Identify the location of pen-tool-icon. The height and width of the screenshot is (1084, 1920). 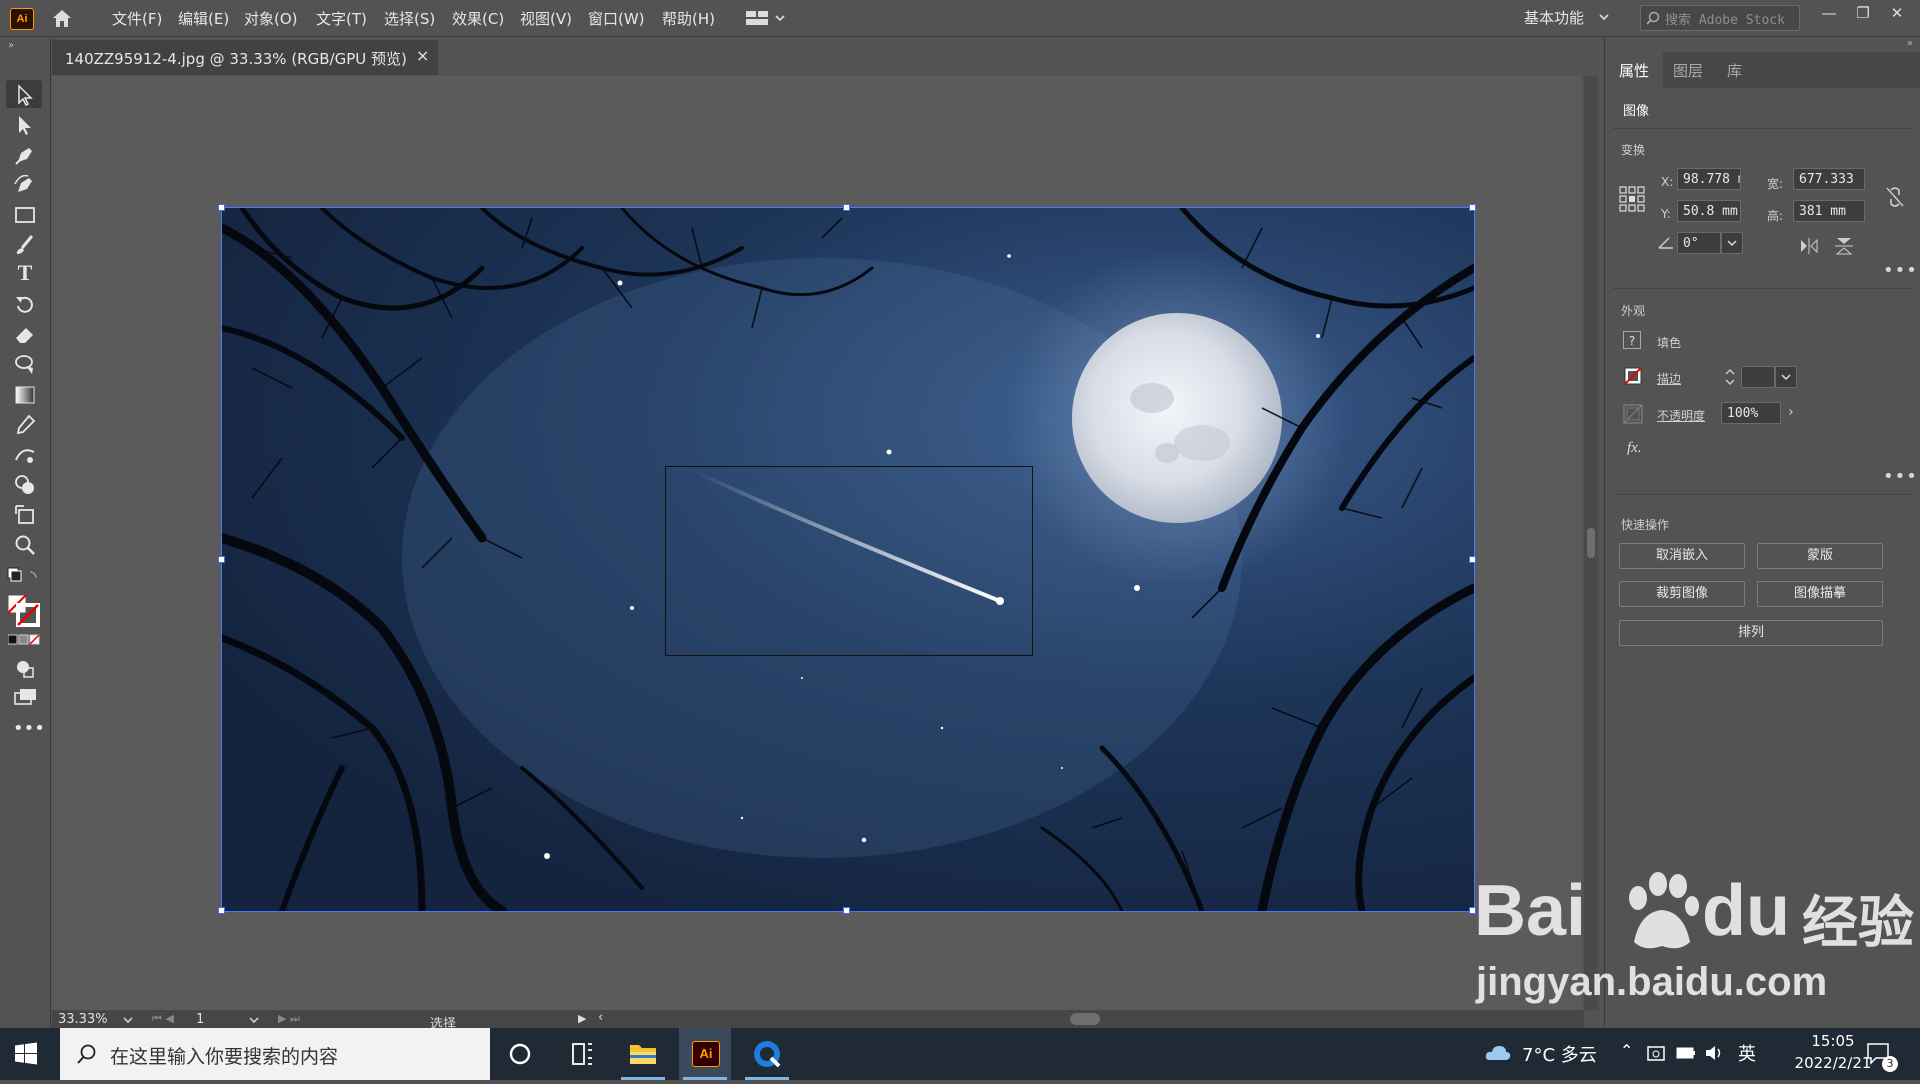
(25, 155).